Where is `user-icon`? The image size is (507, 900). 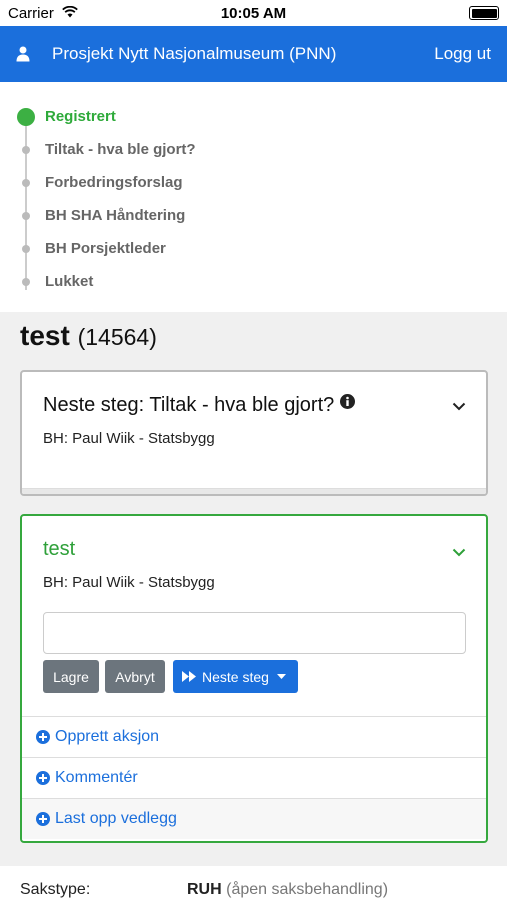
user-icon is located at coordinates (23, 54).